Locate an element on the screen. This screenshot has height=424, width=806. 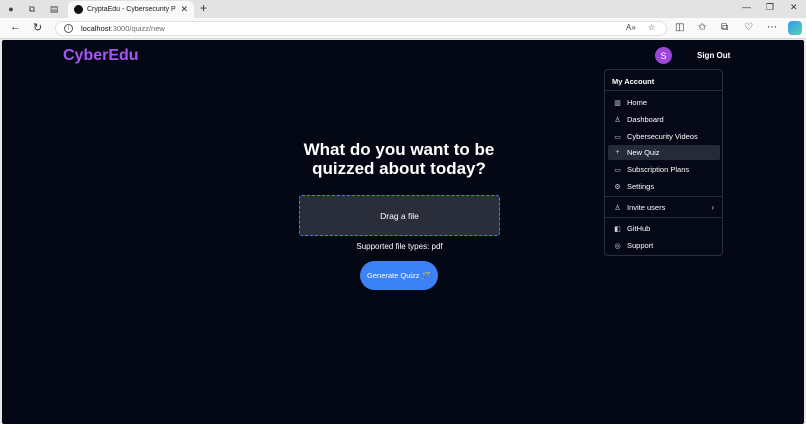
menu-item-settings: ⚙ Settings is located at coordinates (664, 186).